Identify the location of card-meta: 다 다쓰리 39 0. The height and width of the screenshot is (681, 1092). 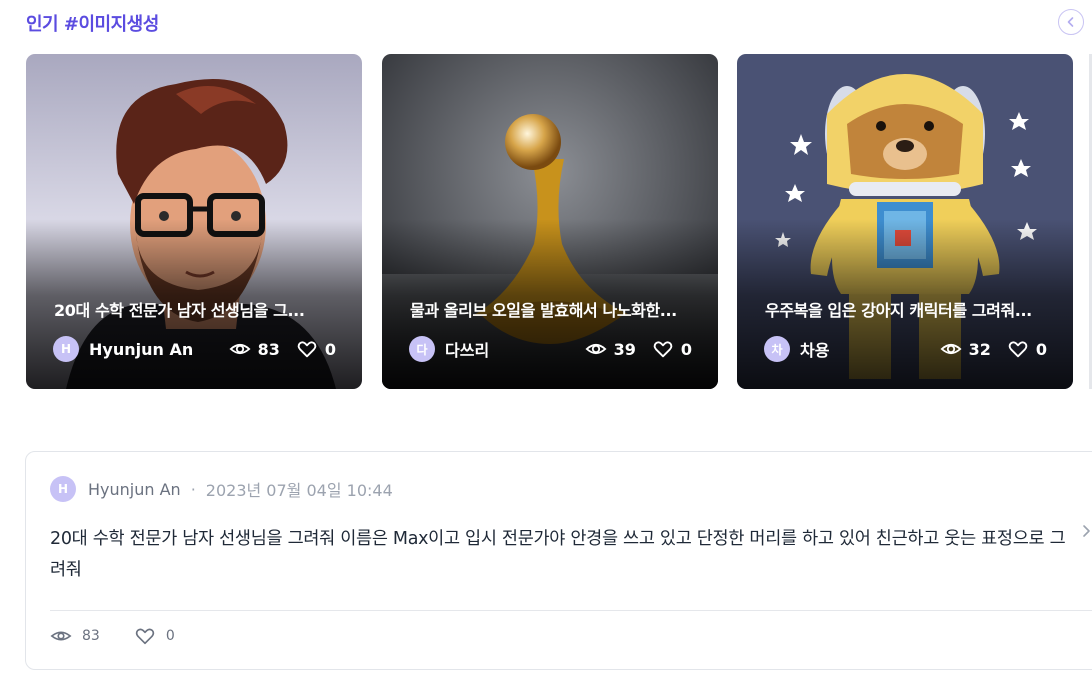
(550, 349).